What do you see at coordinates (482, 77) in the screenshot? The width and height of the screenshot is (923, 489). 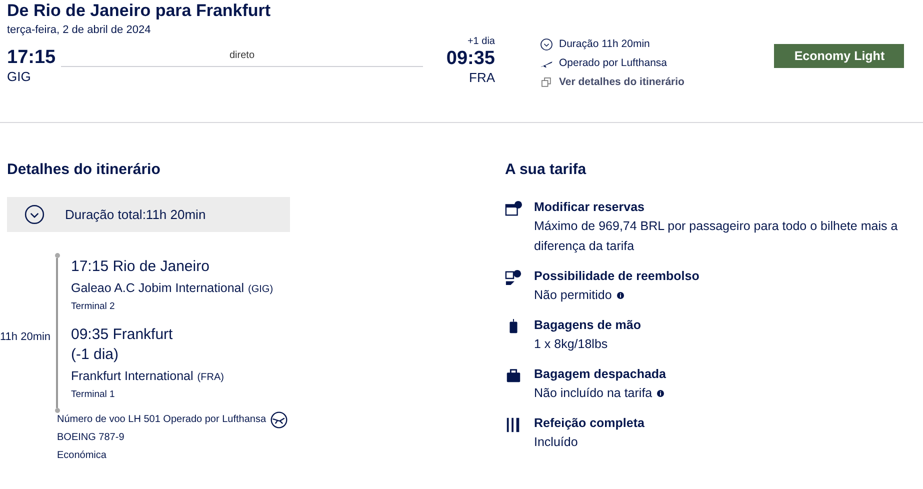 I see `airport-code: FRA` at bounding box center [482, 77].